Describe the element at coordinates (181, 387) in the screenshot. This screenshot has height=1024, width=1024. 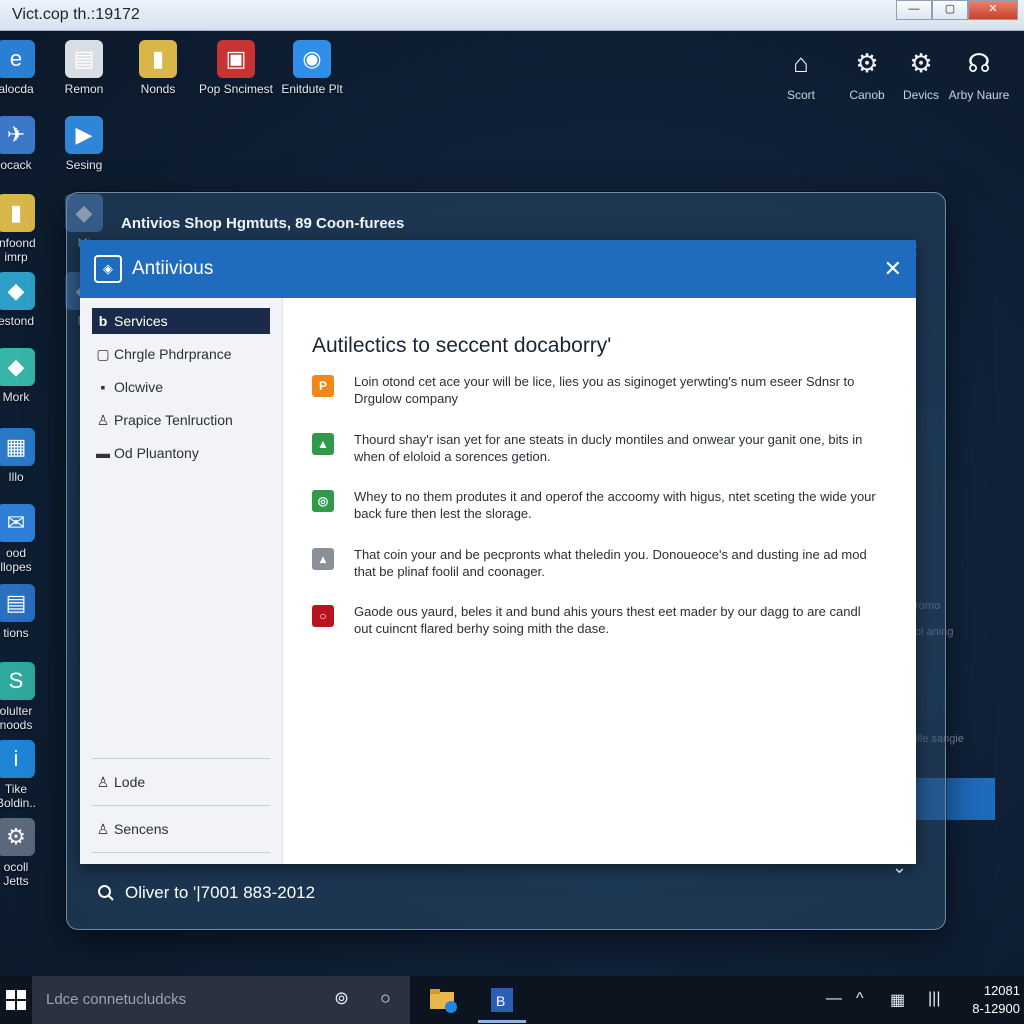
I see `sidebar-item-olcwive: ▪ Olcwive` at that location.